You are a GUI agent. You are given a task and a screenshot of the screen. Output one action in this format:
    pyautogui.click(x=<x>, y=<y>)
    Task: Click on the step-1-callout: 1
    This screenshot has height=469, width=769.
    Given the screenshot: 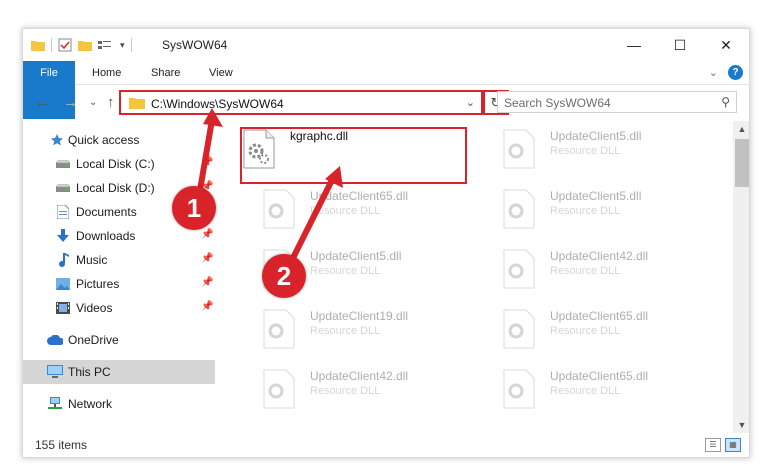 What is the action you would take?
    pyautogui.click(x=194, y=208)
    